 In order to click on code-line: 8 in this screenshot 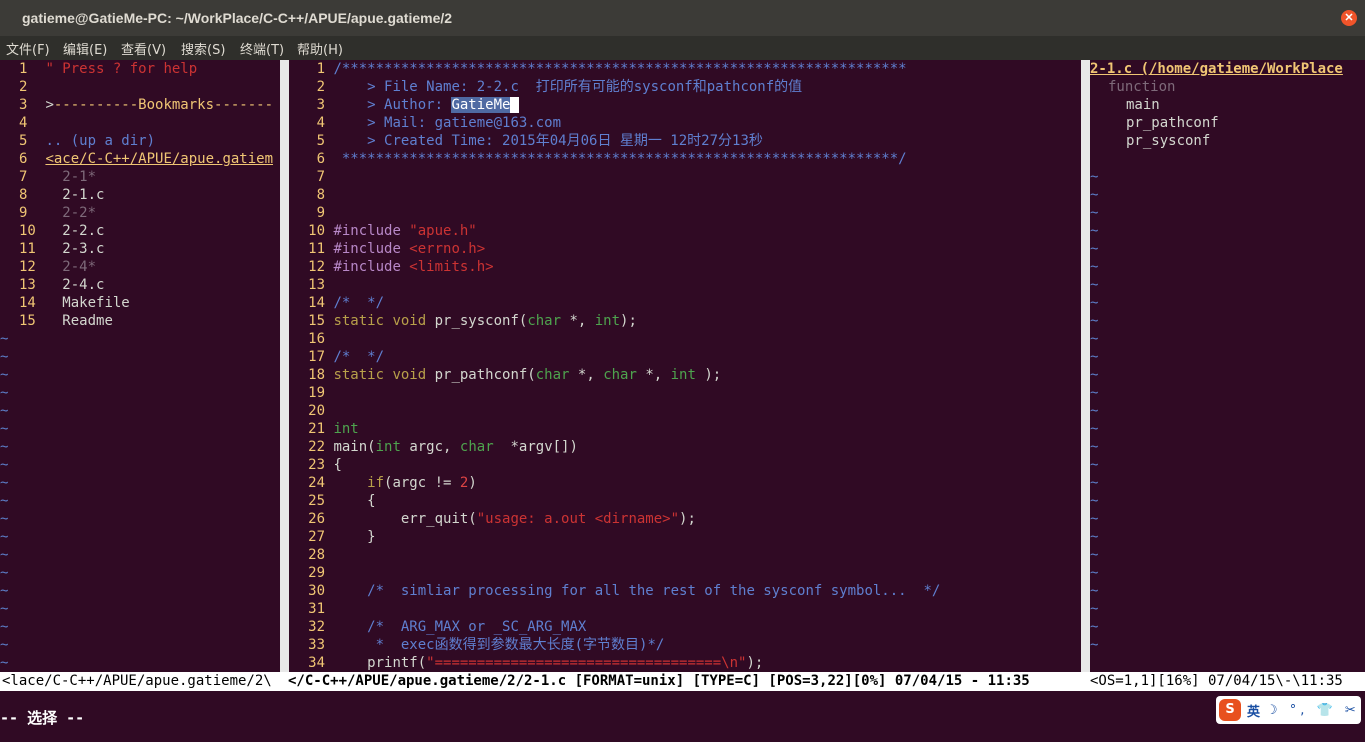, I will do `click(685, 195)`.